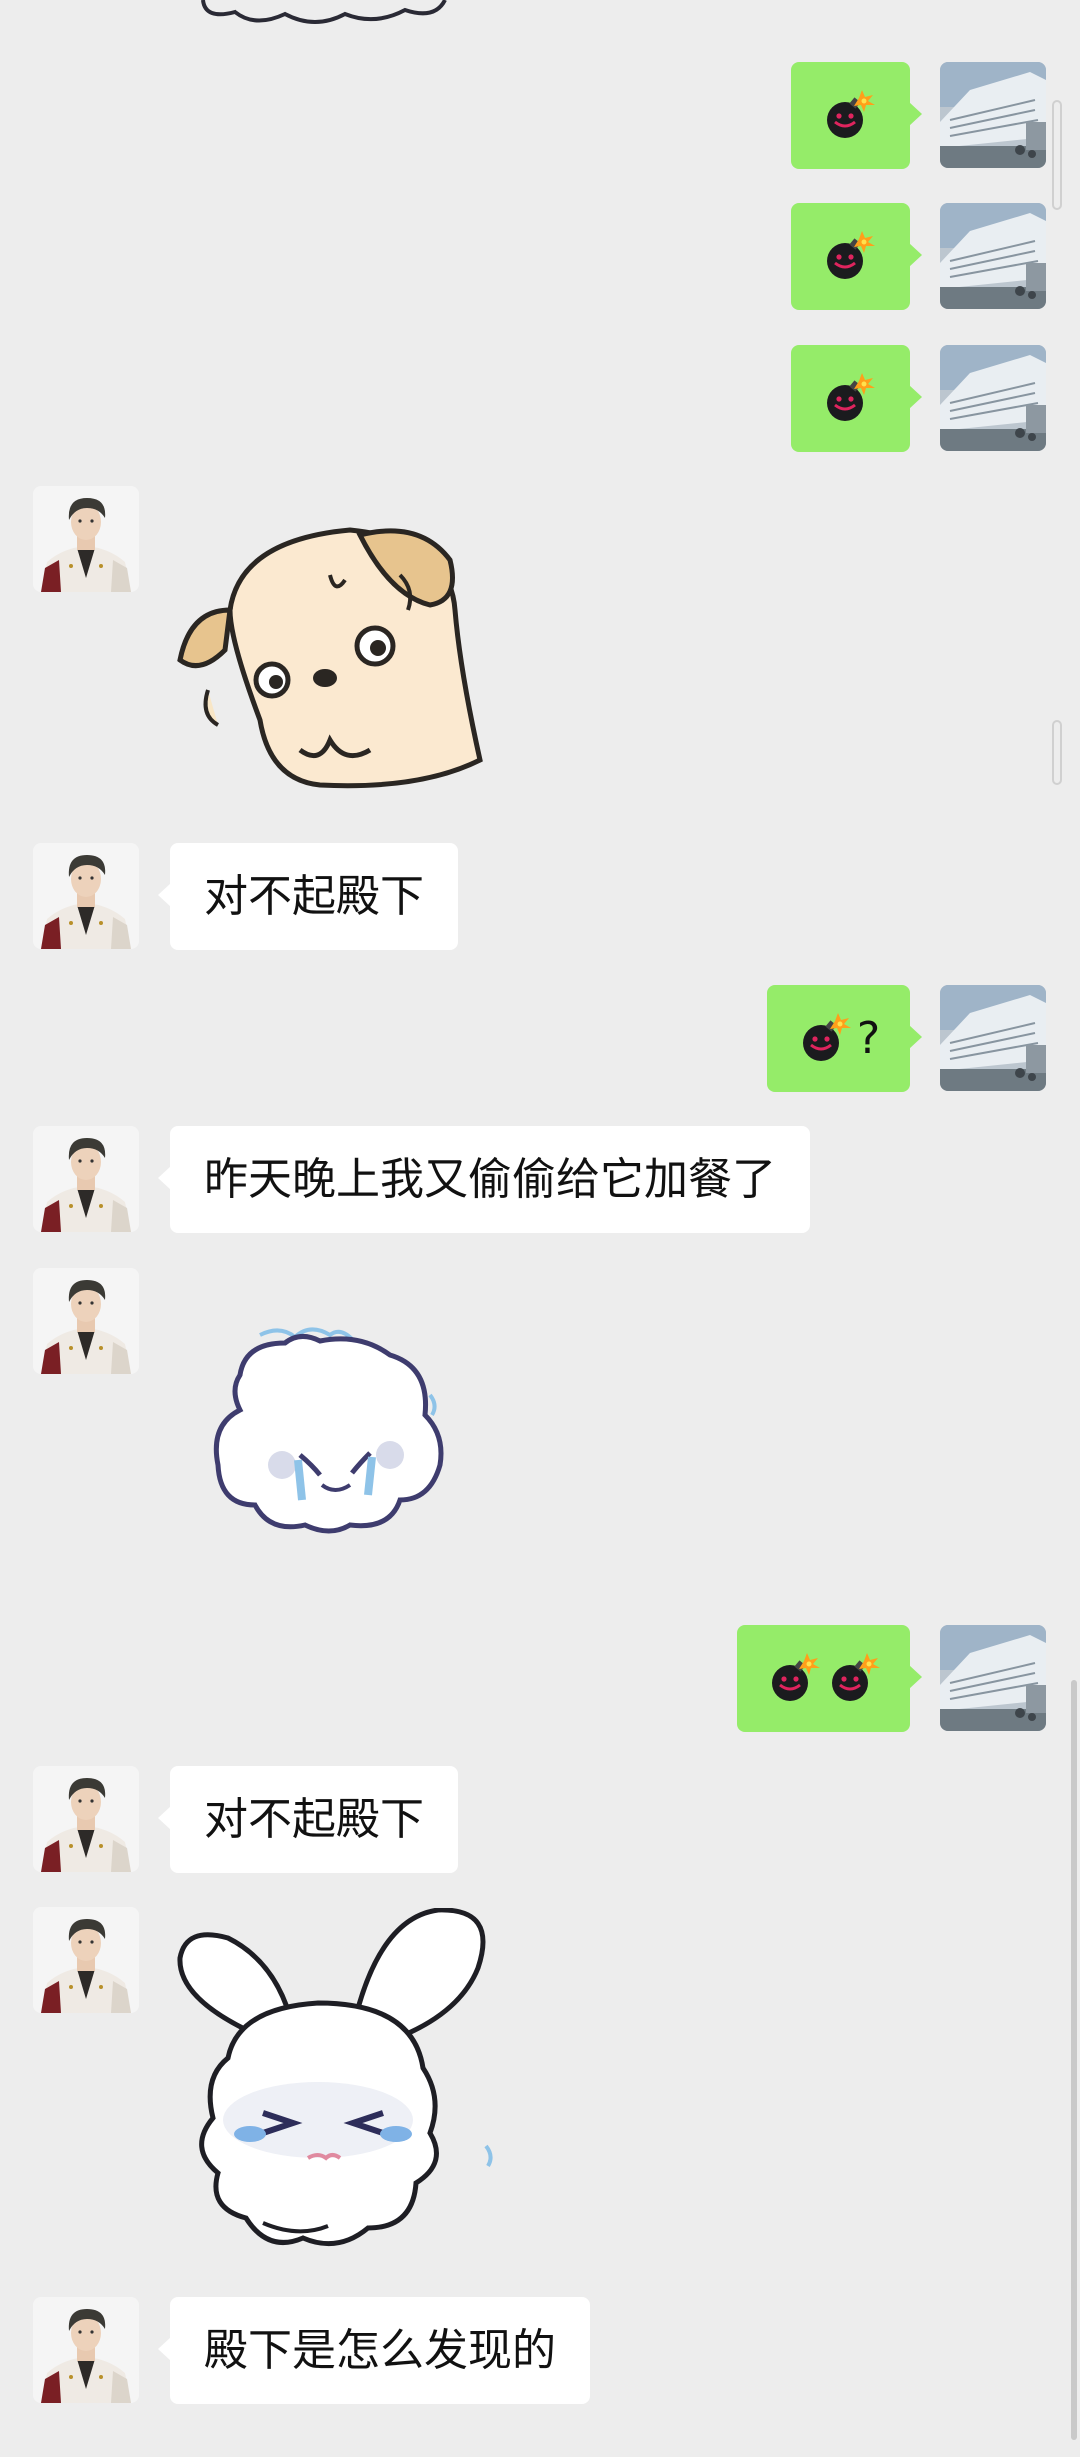  I want to click on incoming-bubble: 殿下是怎么发现的, so click(374, 2350).